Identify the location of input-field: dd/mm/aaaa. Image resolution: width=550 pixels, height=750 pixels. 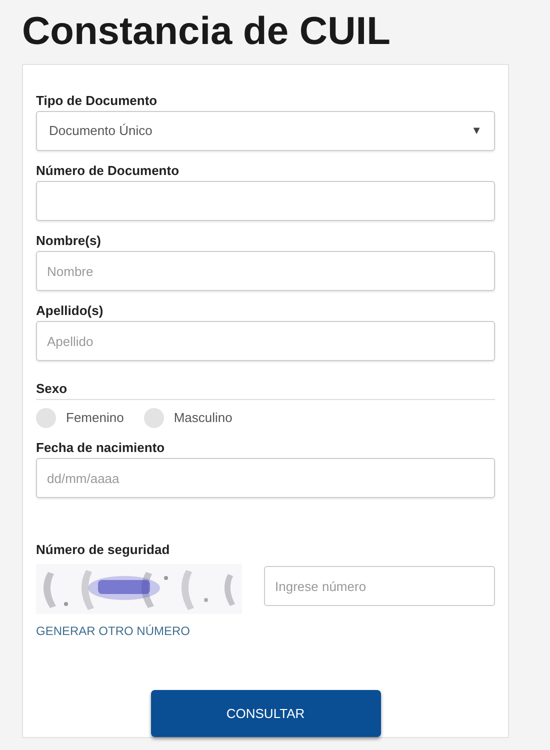
(265, 478).